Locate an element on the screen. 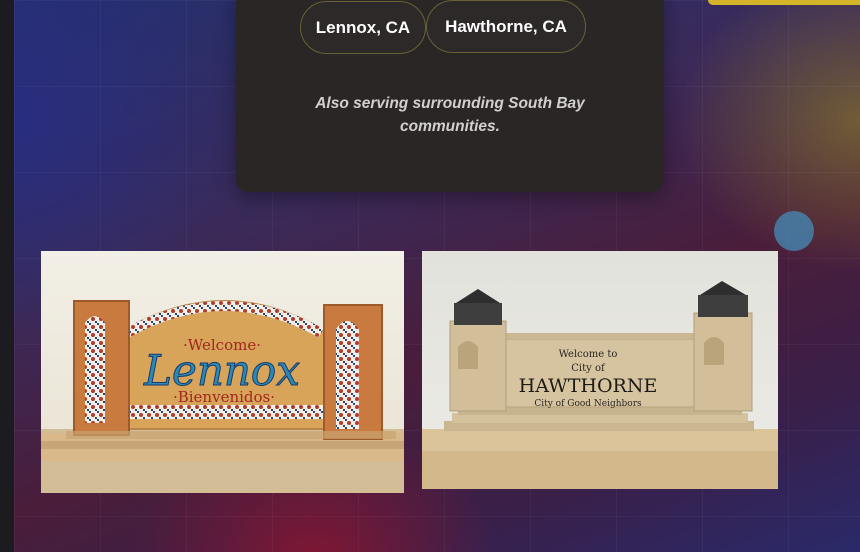 The height and width of the screenshot is (552, 860). hawthorne-welcome-text: Welcome to is located at coordinates (588, 354).